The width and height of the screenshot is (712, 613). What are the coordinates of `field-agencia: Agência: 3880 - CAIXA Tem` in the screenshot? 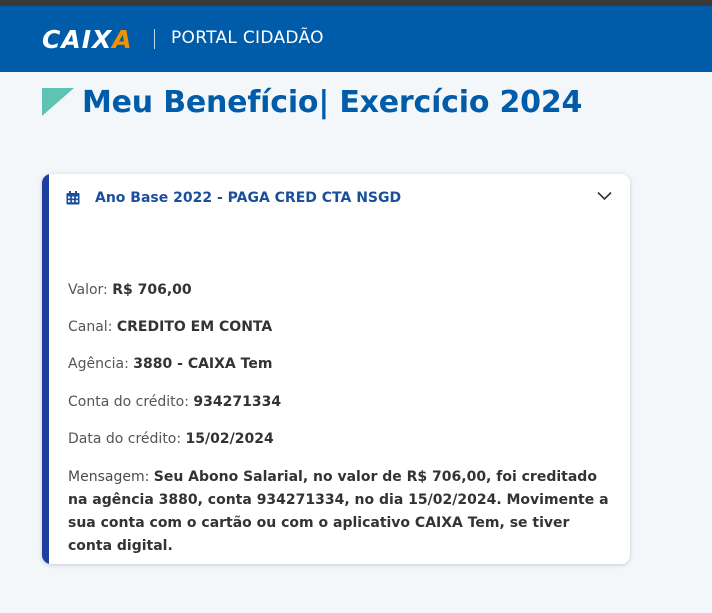 It's located at (170, 364).